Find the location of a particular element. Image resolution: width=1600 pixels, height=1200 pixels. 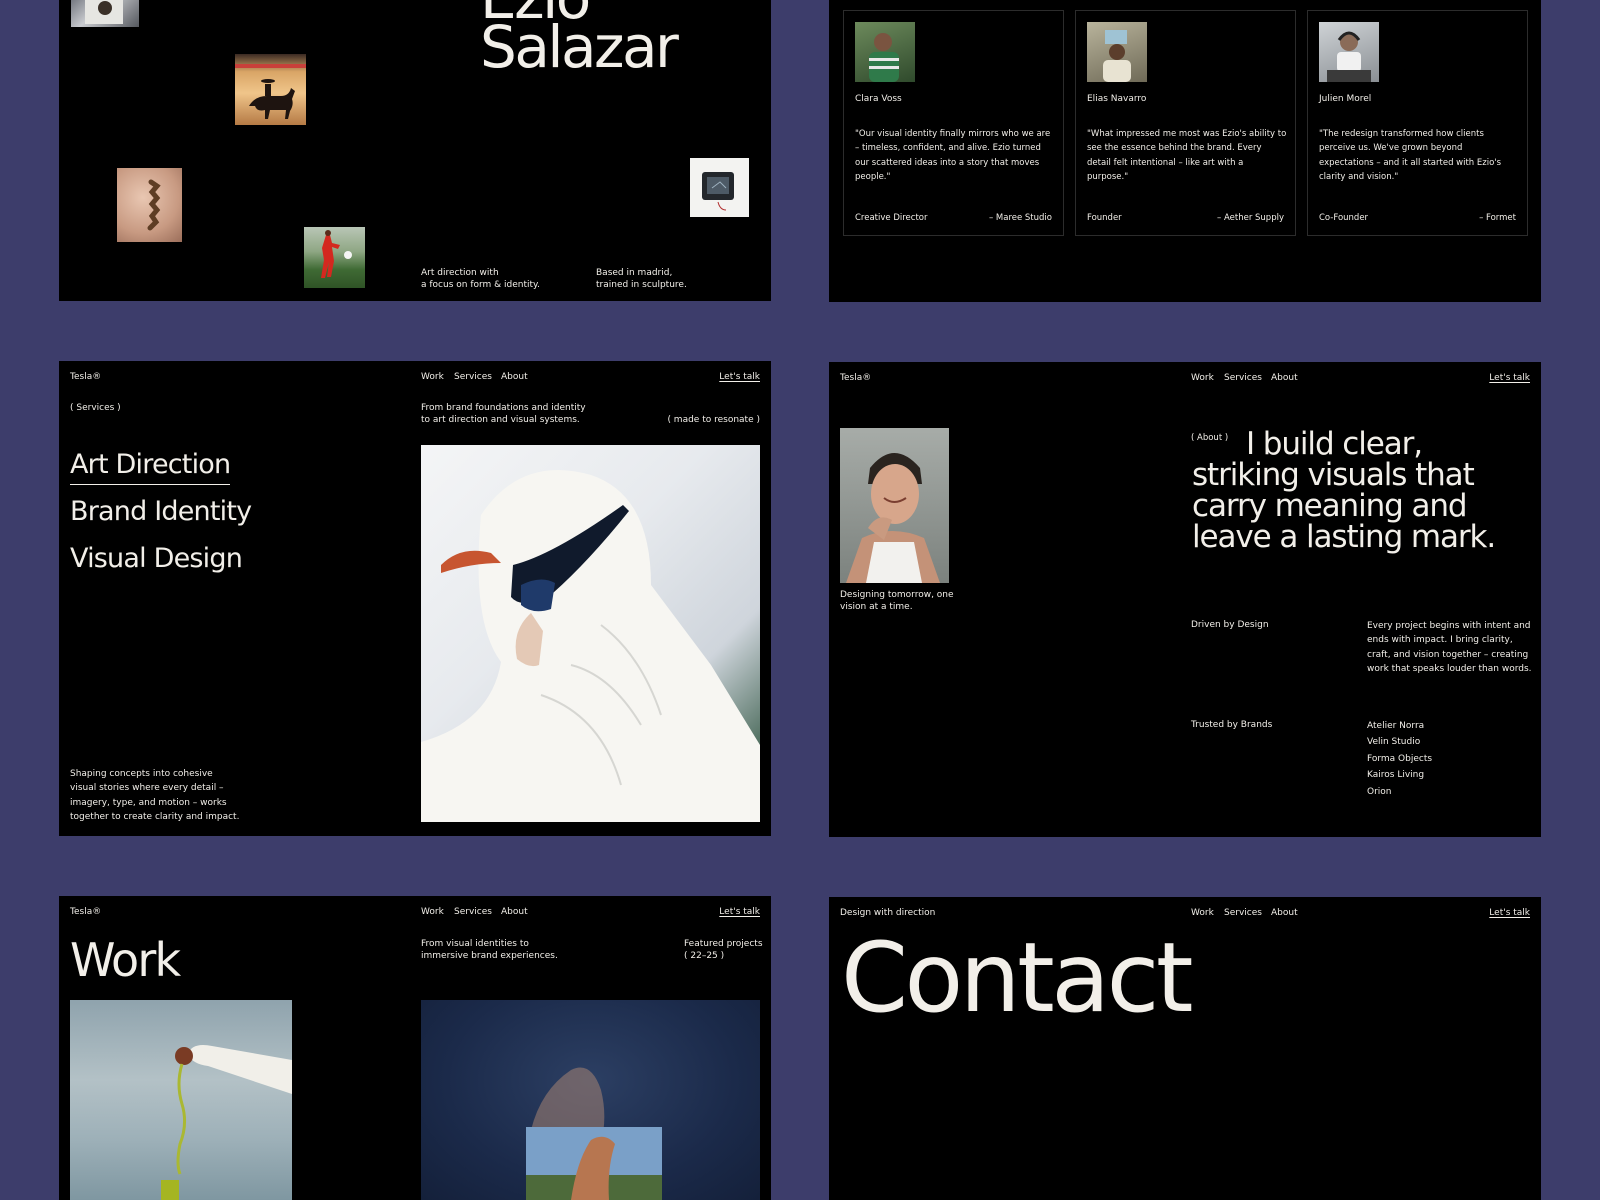

hero-tagline-line-1: Art direction with is located at coordinates (460, 273).